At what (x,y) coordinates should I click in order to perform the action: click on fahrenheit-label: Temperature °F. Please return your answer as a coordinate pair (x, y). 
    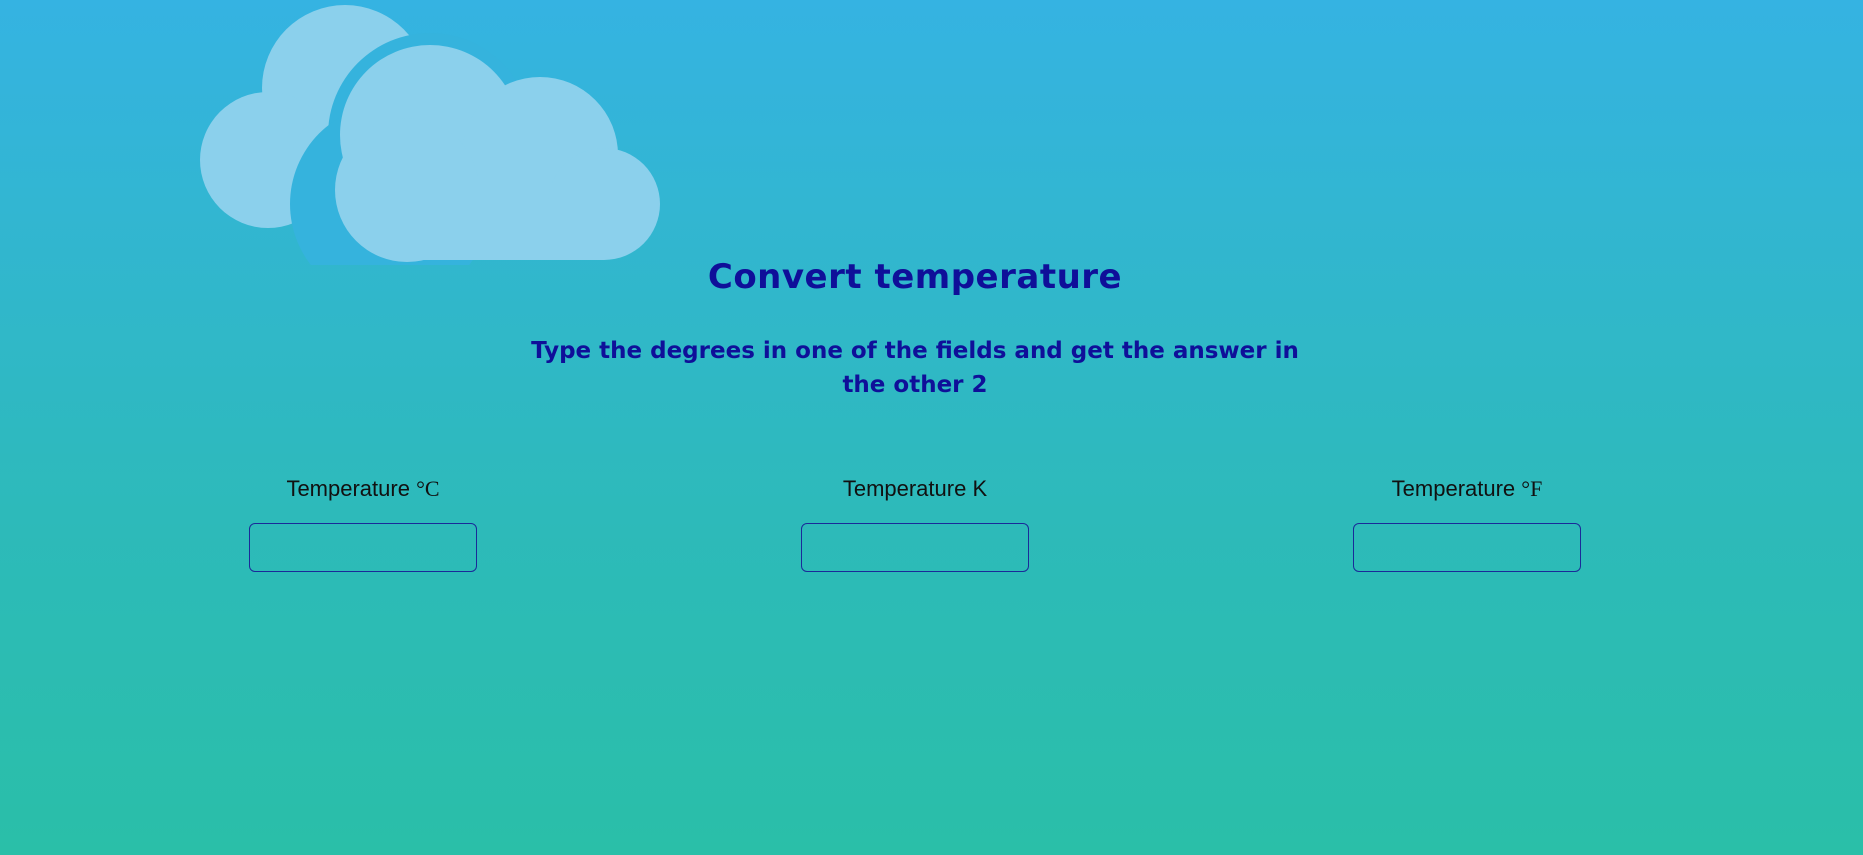
    Looking at the image, I should click on (1467, 489).